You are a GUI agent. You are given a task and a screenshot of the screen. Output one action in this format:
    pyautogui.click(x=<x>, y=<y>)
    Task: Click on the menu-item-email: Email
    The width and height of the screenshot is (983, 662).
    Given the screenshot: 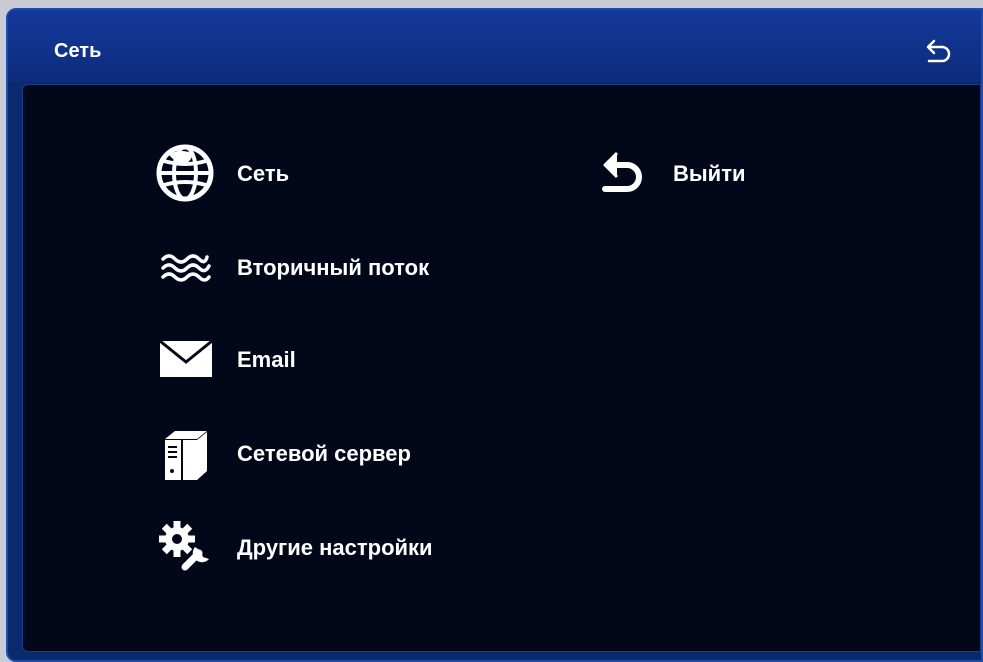 What is the action you would take?
    pyautogui.click(x=305, y=359)
    